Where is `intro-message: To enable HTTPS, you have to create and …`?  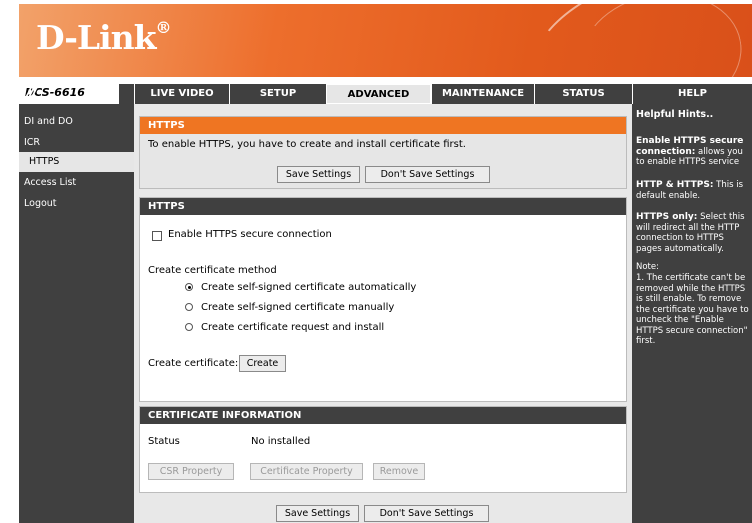 intro-message: To enable HTTPS, you have to create and … is located at coordinates (307, 144).